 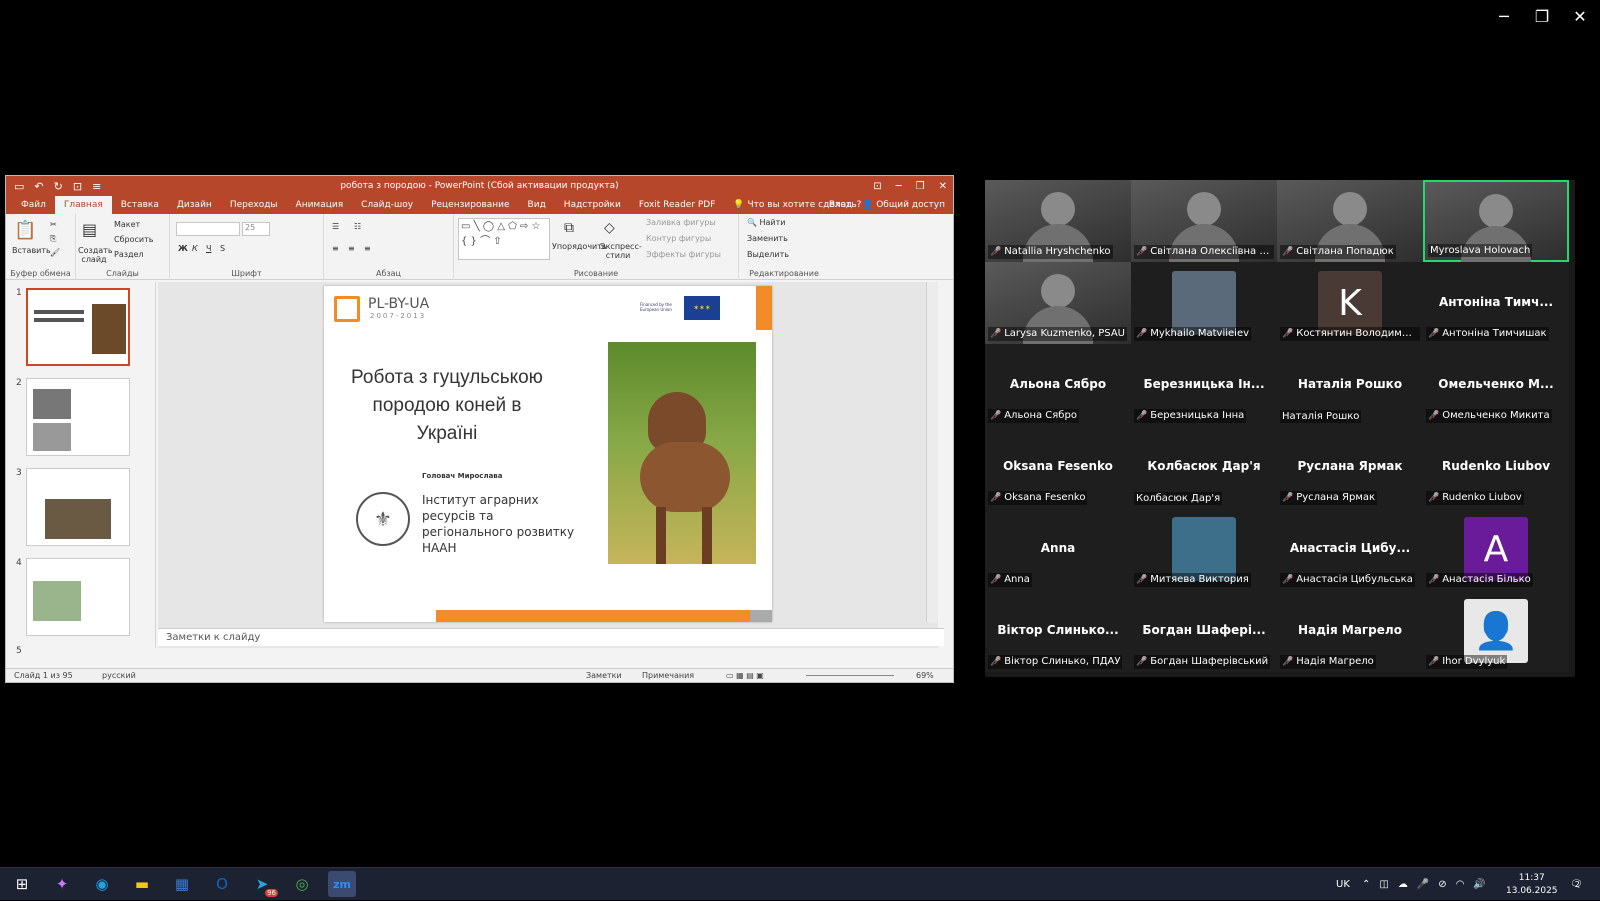 I want to click on italic-button: К, so click(x=195, y=248).